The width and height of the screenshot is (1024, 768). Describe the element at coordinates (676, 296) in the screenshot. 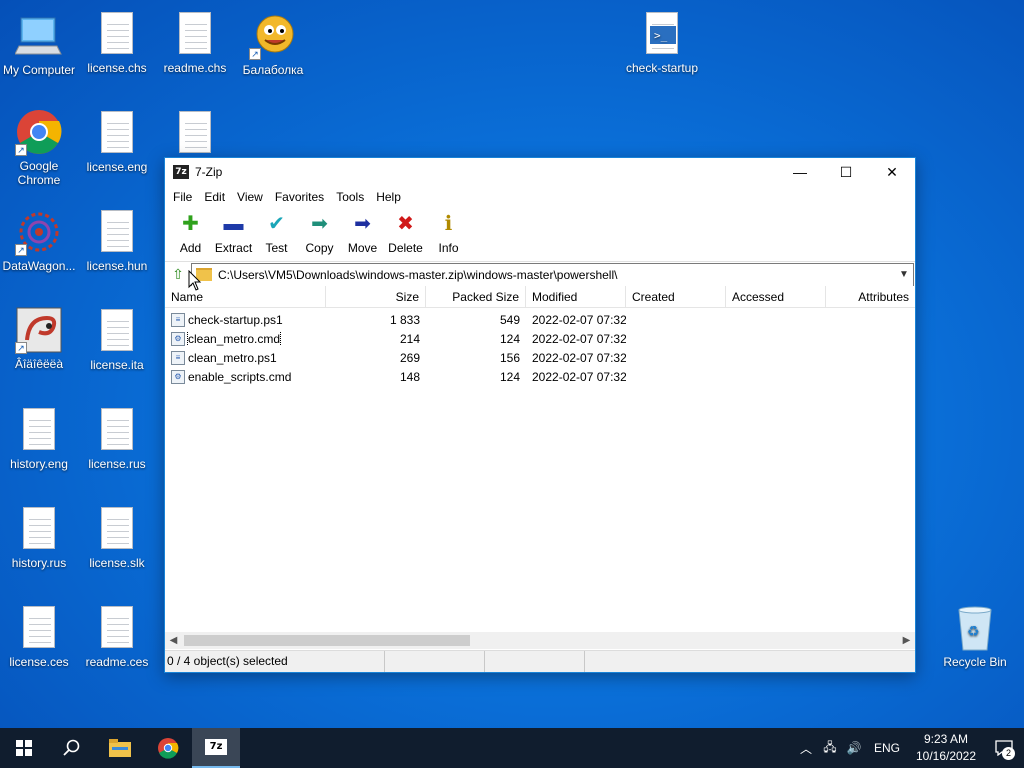

I see `column-created: Created` at that location.